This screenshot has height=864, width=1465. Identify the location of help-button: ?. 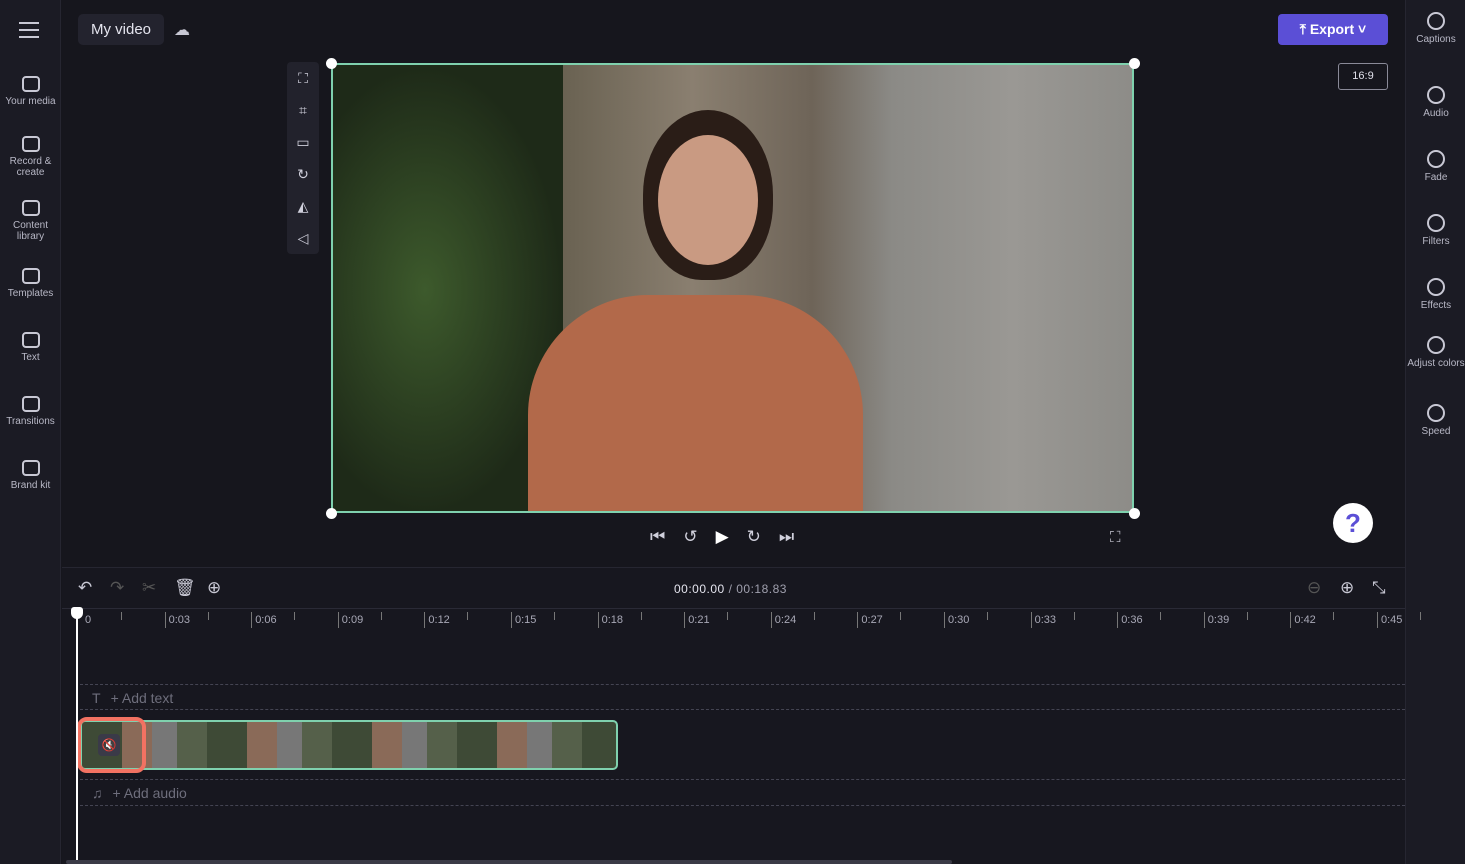
(1353, 523).